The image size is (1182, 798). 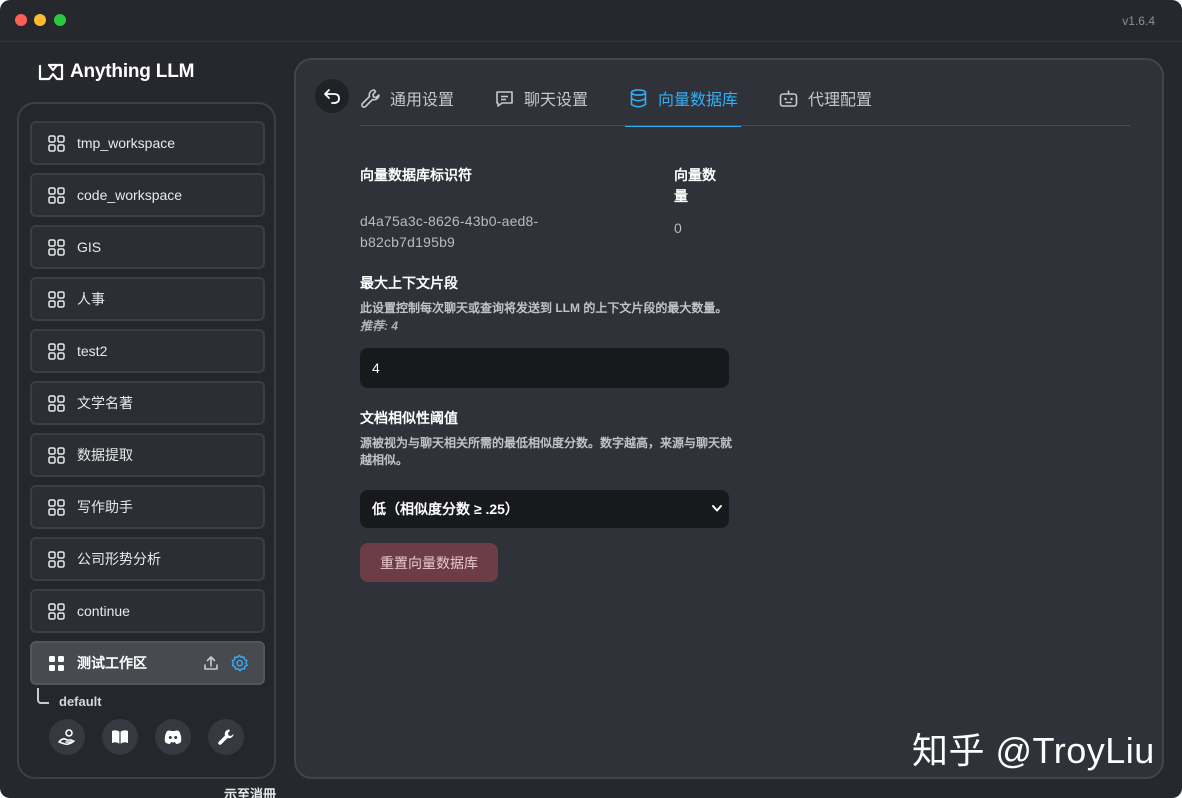 I want to click on workspace-label: 写作助手, so click(x=105, y=507).